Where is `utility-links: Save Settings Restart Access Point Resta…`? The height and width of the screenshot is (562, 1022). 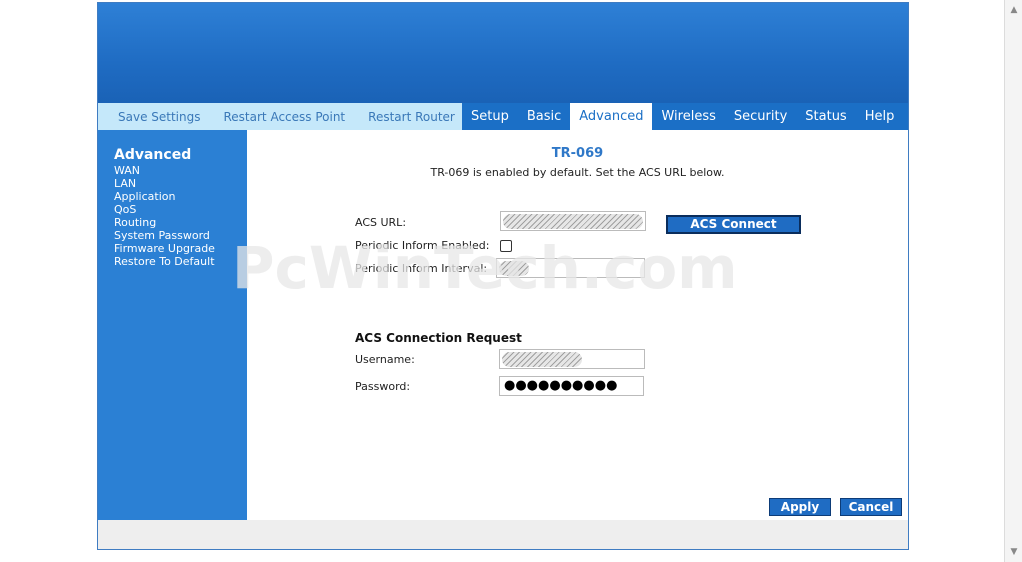 utility-links: Save Settings Restart Access Point Resta… is located at coordinates (280, 116).